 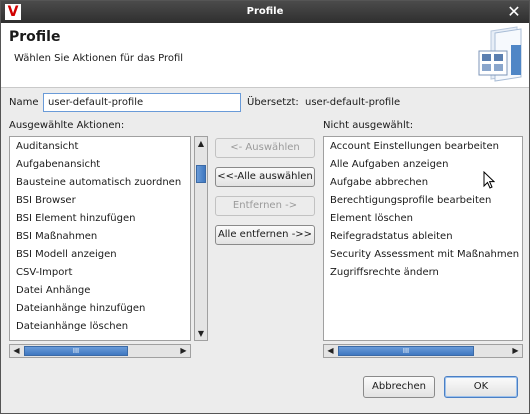 What do you see at coordinates (100, 291) in the screenshot?
I see `list-item: Datei Anhänge` at bounding box center [100, 291].